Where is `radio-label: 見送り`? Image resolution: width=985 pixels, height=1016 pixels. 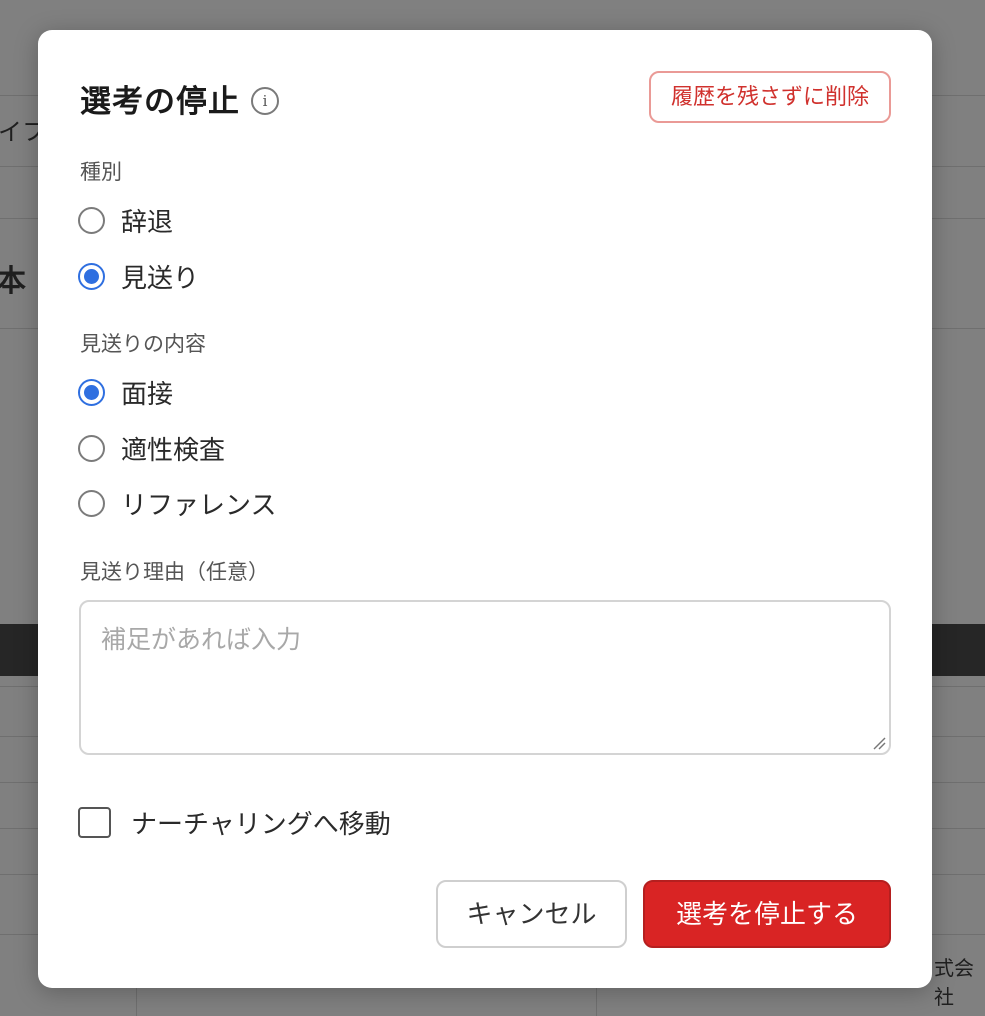 radio-label: 見送り is located at coordinates (160, 279).